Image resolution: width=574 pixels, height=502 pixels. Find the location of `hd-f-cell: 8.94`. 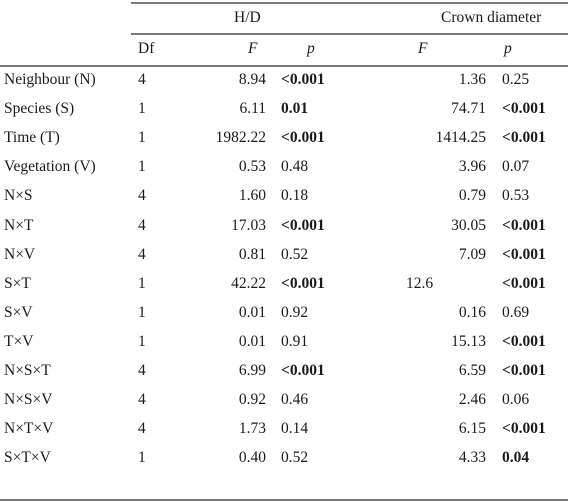

hd-f-cell: 8.94 is located at coordinates (252, 79).